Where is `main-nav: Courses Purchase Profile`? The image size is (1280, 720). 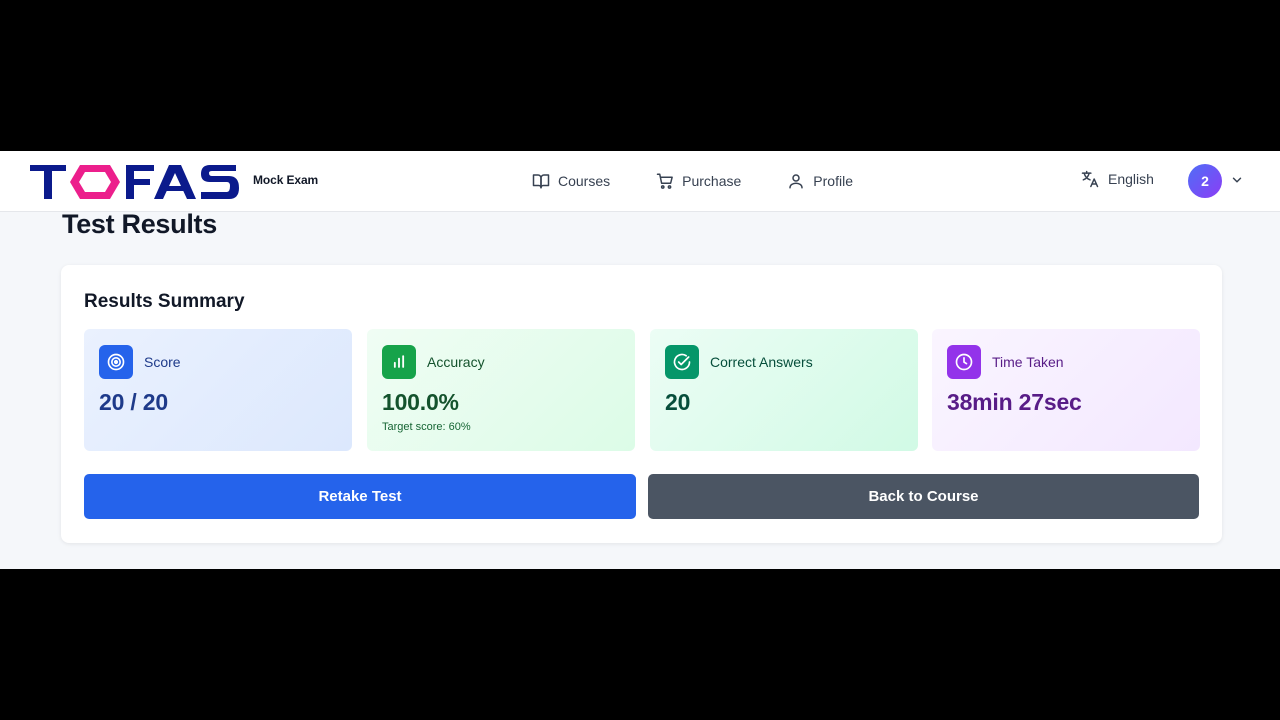 main-nav: Courses Purchase Profile is located at coordinates (715, 181).